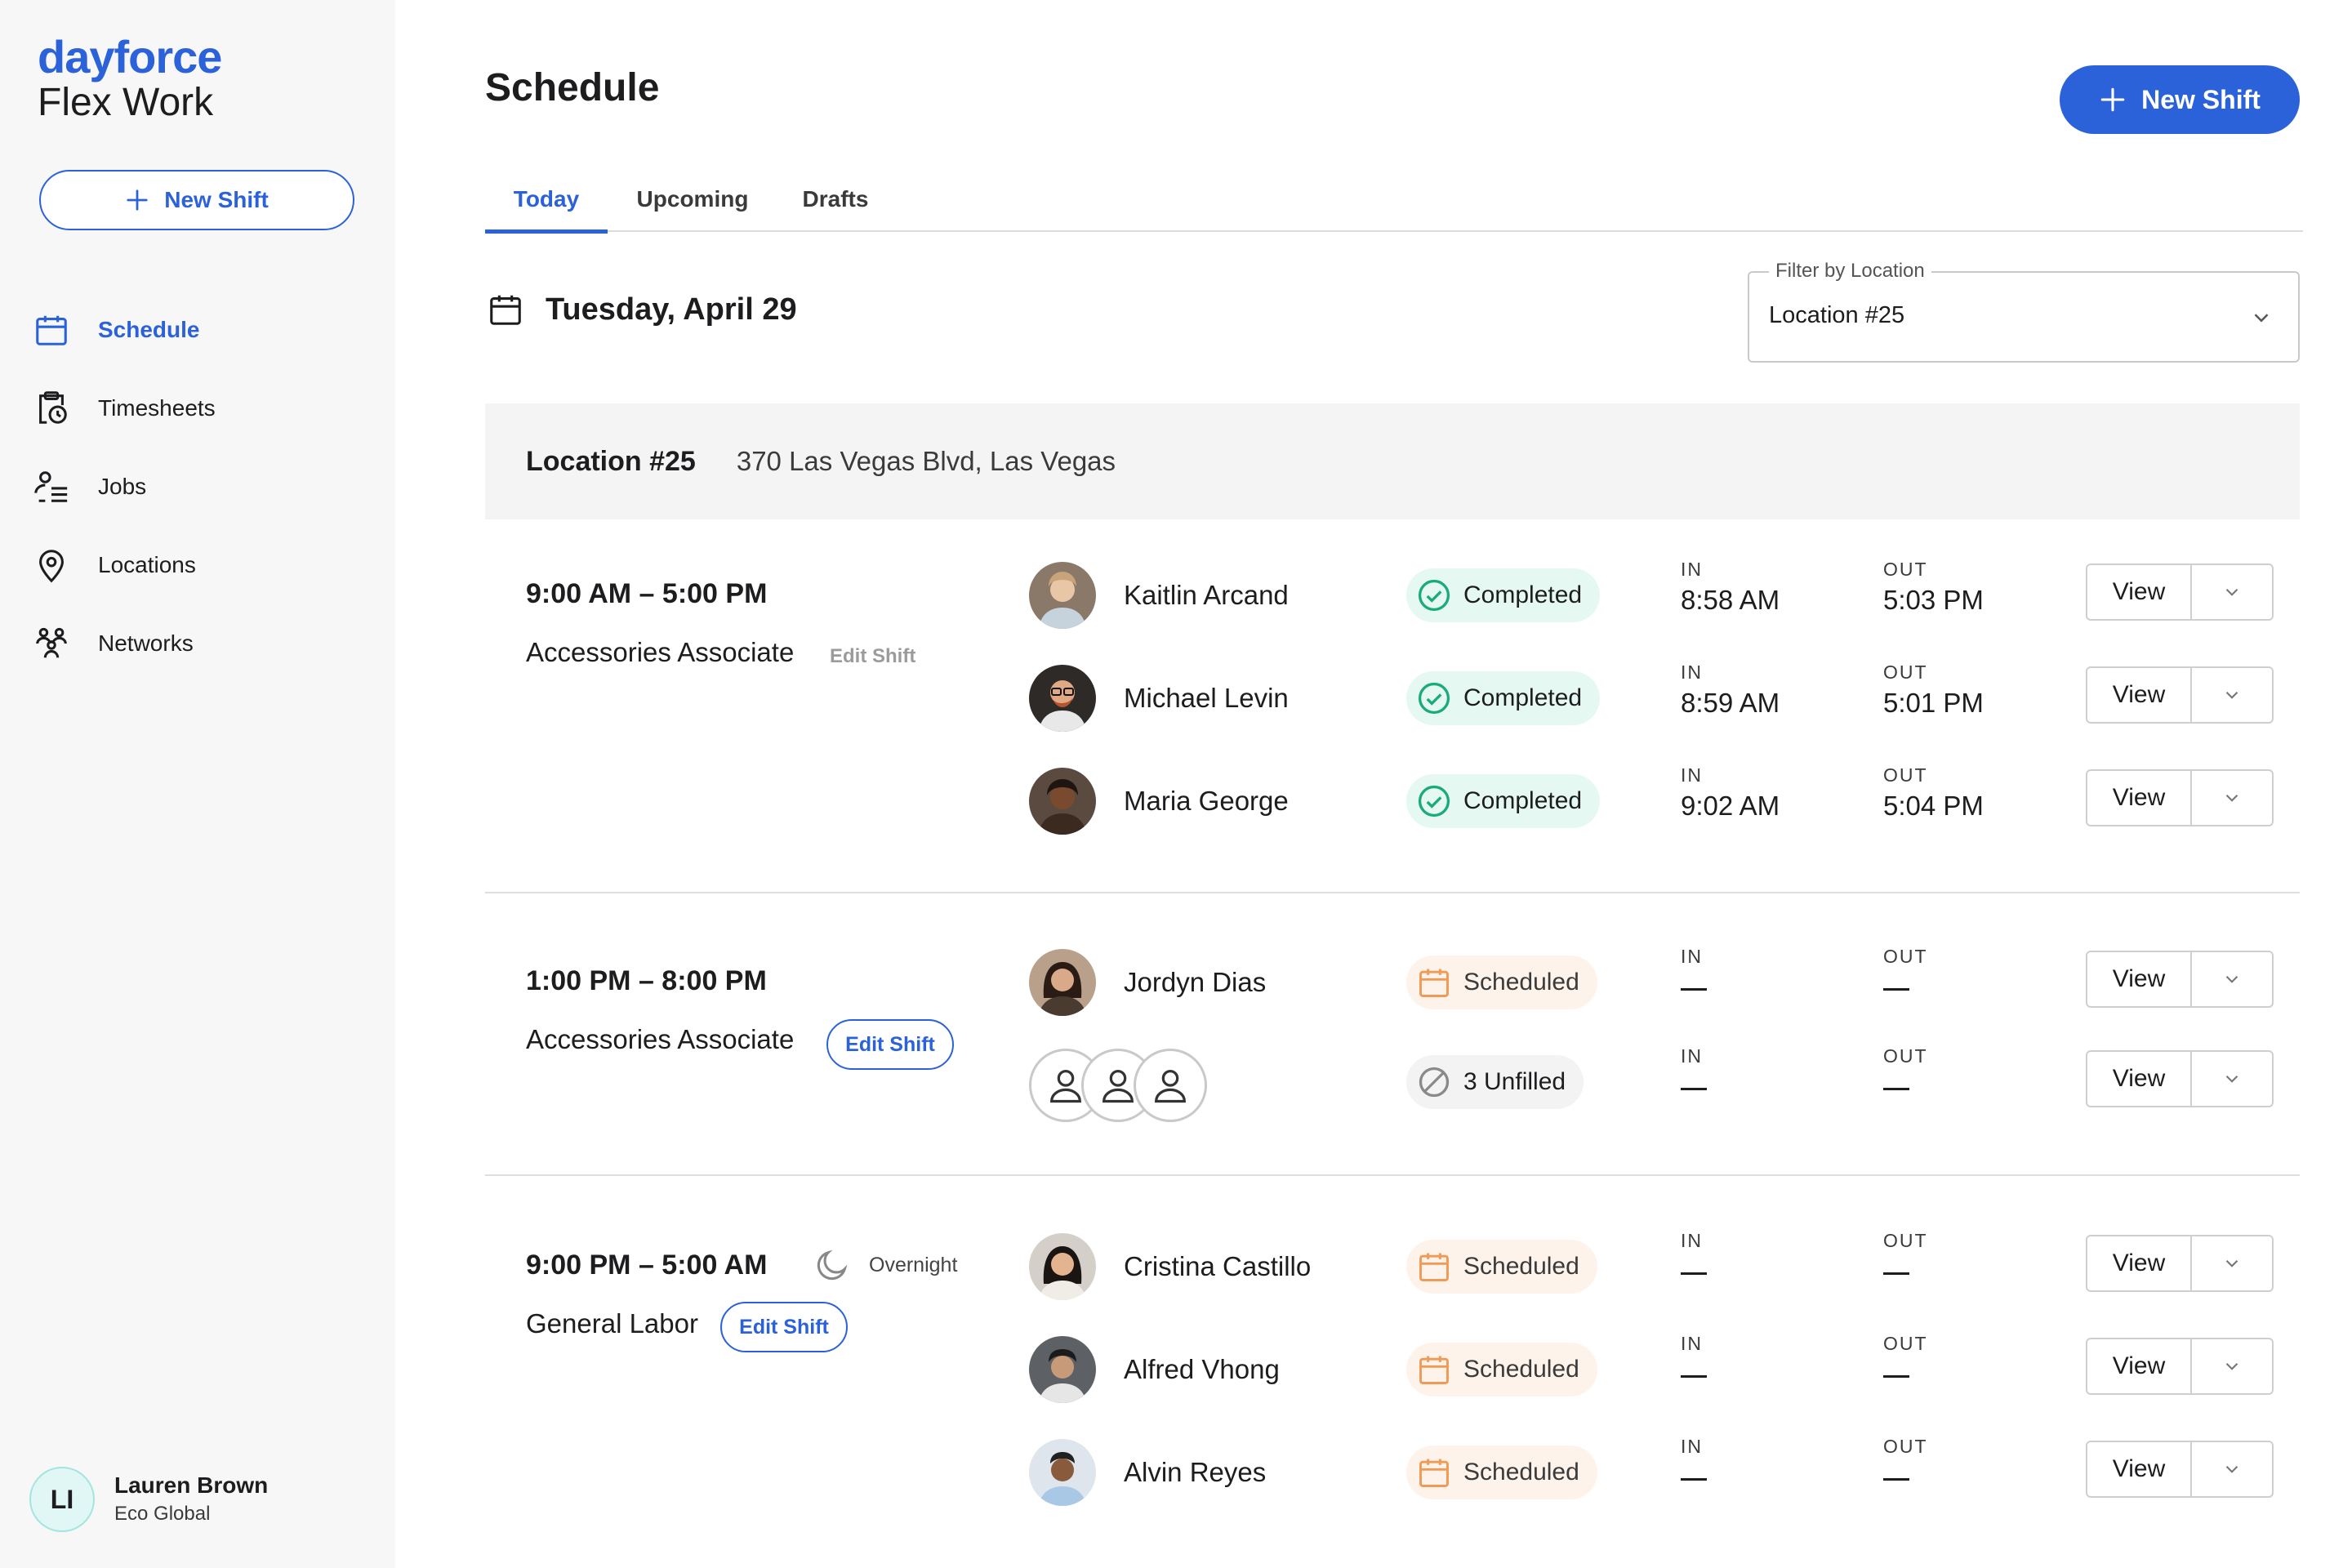 Image resolution: width=2352 pixels, height=1568 pixels. I want to click on status-badge: Completed, so click(1503, 801).